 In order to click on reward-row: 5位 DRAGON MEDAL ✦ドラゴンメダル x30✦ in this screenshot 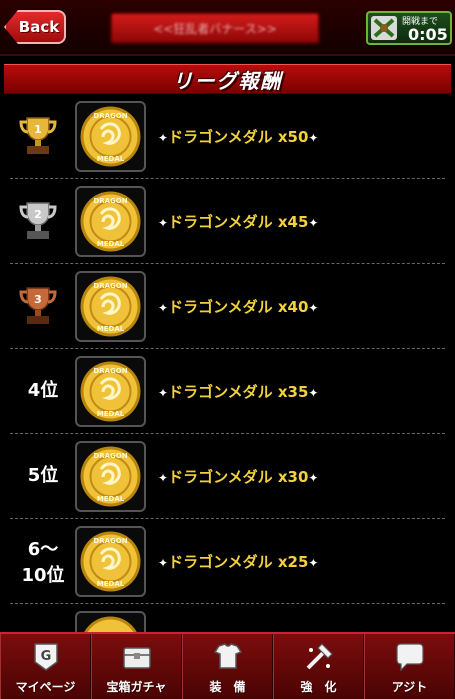, I will do `click(227, 476)`.